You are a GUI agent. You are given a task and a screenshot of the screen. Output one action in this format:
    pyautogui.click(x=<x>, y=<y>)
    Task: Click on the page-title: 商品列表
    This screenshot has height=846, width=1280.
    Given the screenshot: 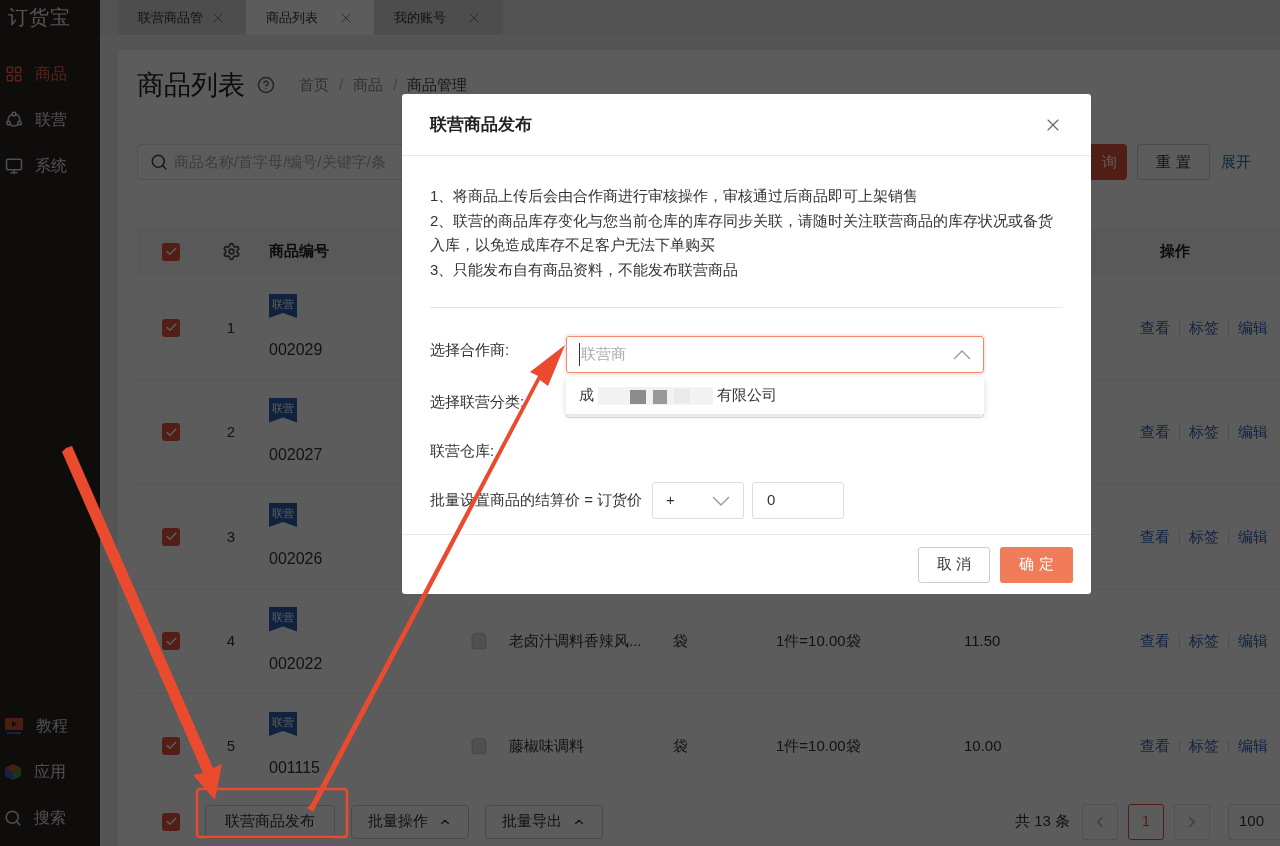 What is the action you would take?
    pyautogui.click(x=191, y=85)
    